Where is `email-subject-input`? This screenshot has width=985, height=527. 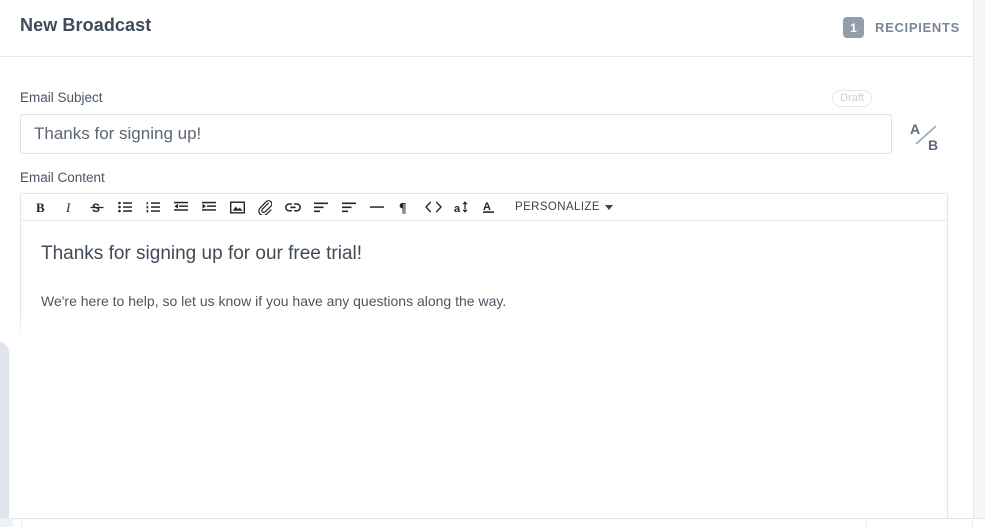 email-subject-input is located at coordinates (456, 134).